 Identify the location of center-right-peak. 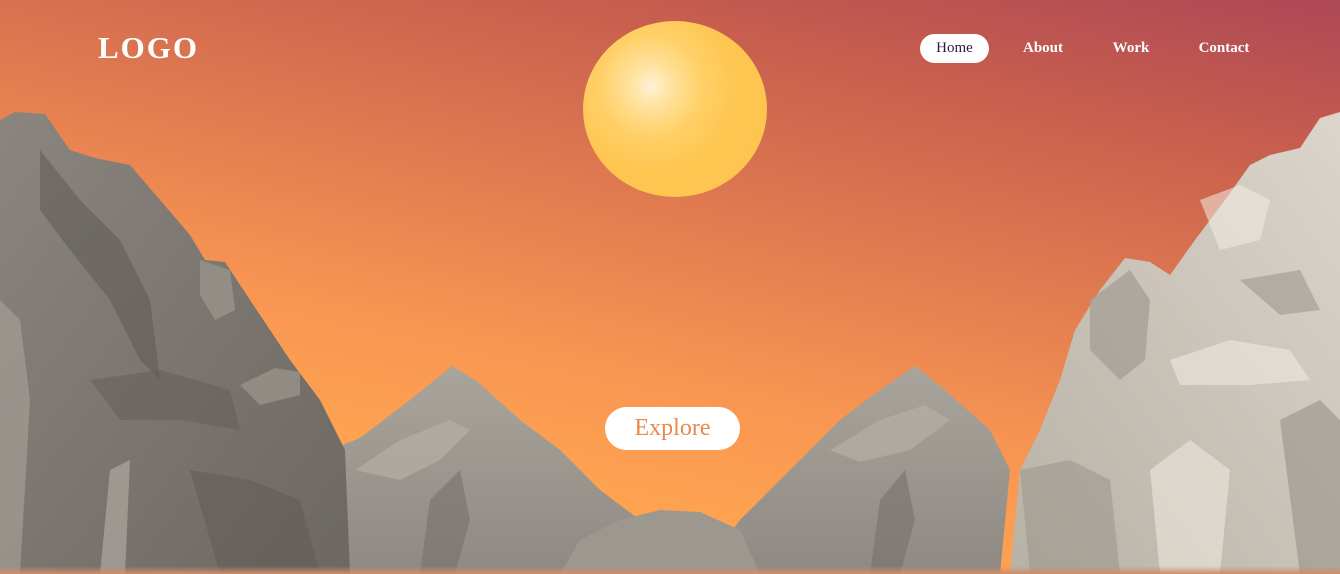
(855, 470).